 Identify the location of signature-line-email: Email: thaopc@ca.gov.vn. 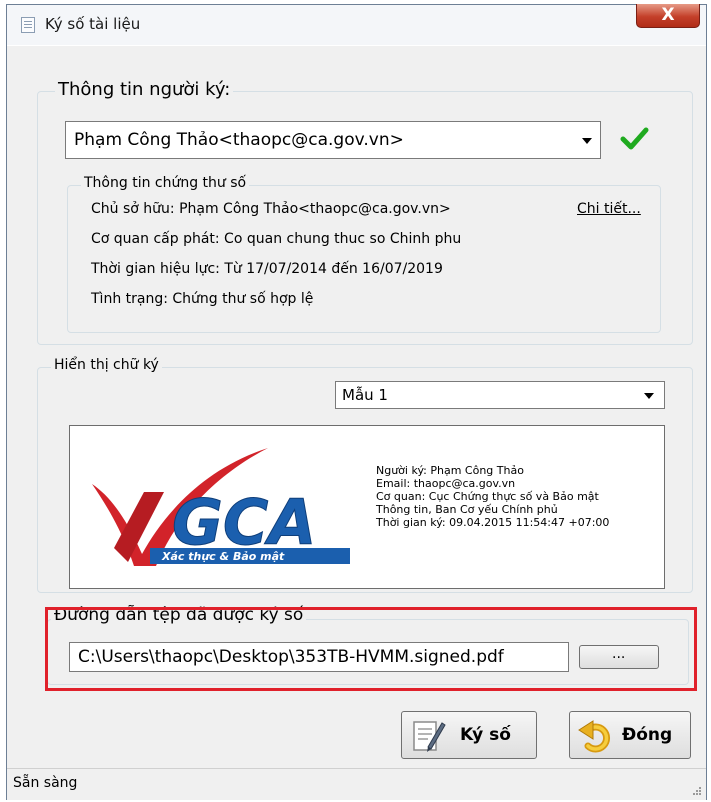
(446, 483).